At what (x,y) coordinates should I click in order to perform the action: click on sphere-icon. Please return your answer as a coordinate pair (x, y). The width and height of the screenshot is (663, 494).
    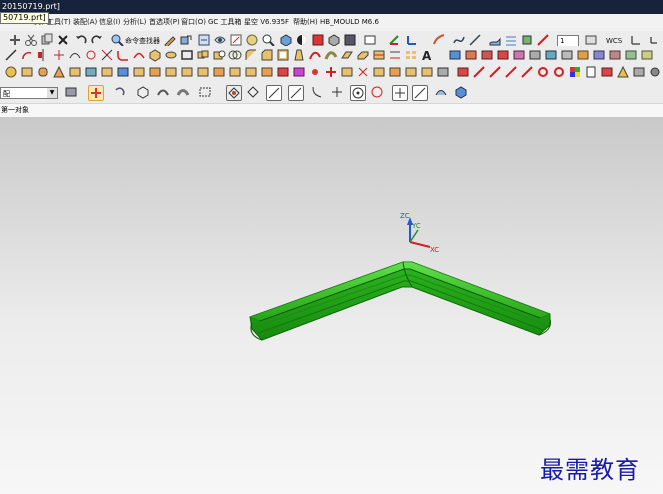
    Looking at the image, I should click on (11, 72).